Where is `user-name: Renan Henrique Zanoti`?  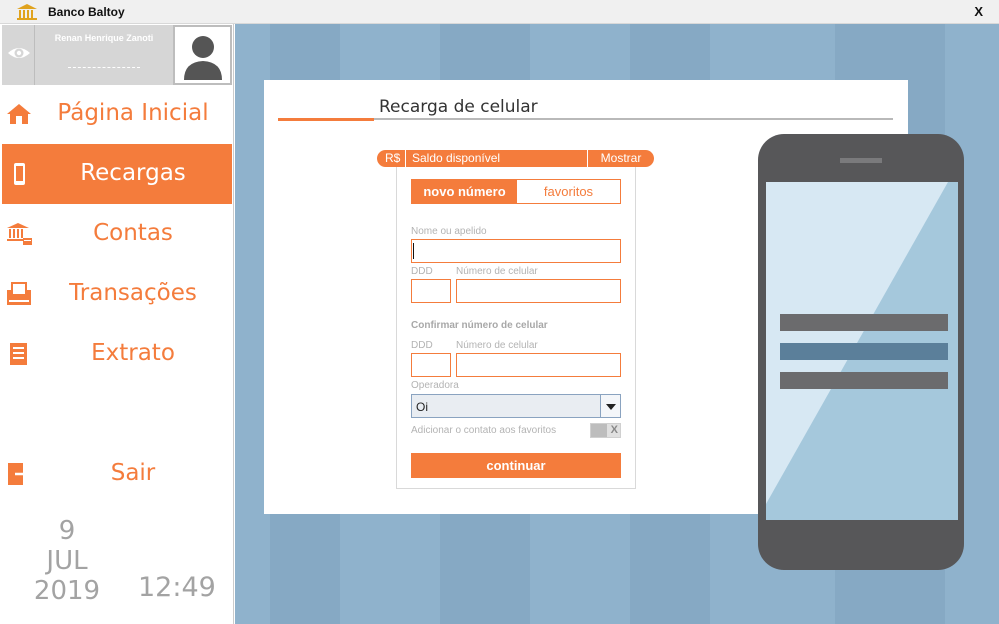 user-name: Renan Henrique Zanoti is located at coordinates (104, 38).